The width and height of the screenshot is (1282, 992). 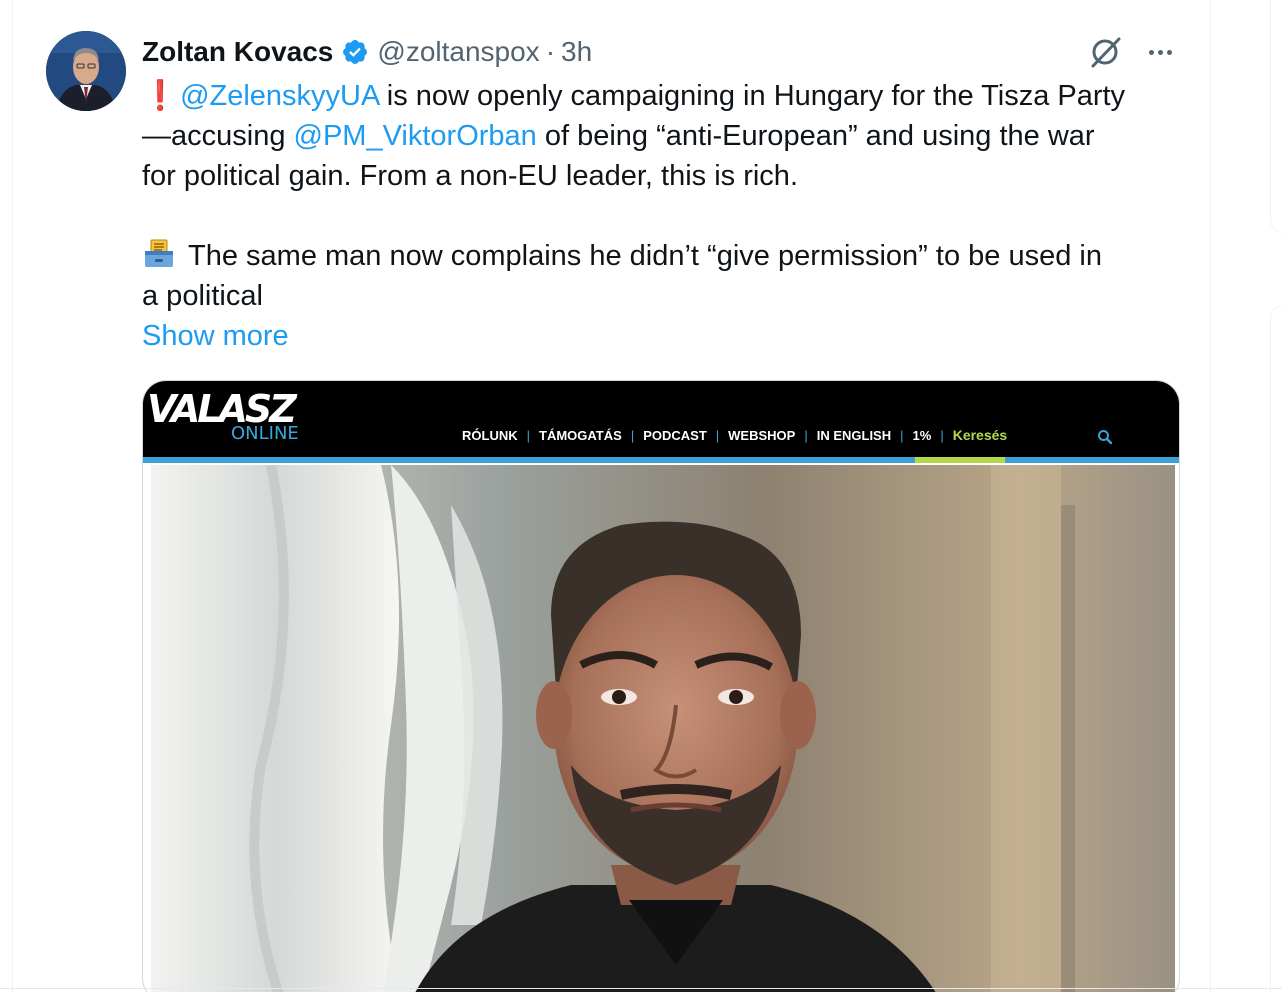 What do you see at coordinates (218, 136) in the screenshot?
I see `tweet-text-segment: —accusing` at bounding box center [218, 136].